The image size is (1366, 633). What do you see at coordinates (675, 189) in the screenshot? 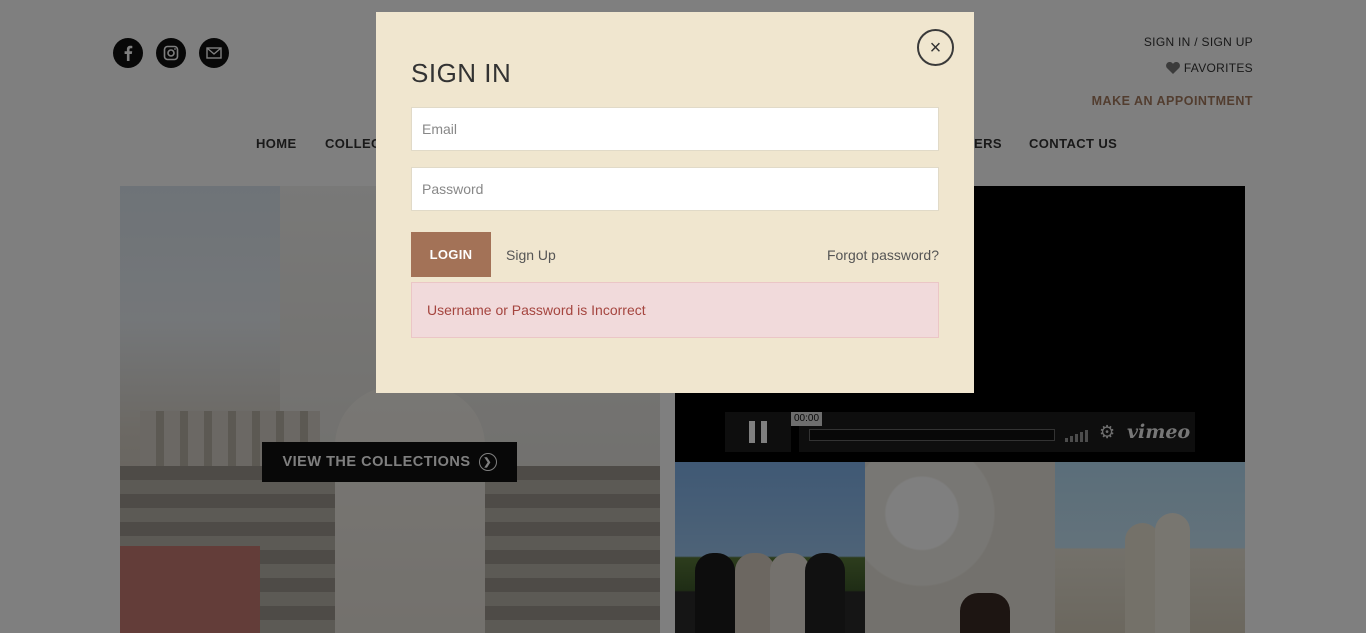
I see `password-field` at bounding box center [675, 189].